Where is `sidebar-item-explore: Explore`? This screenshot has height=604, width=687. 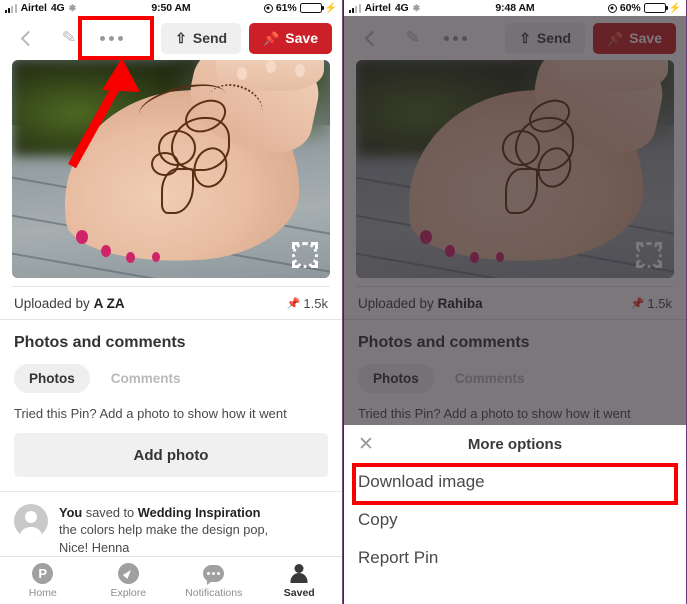
sidebar-item-explore: Explore is located at coordinates (129, 581).